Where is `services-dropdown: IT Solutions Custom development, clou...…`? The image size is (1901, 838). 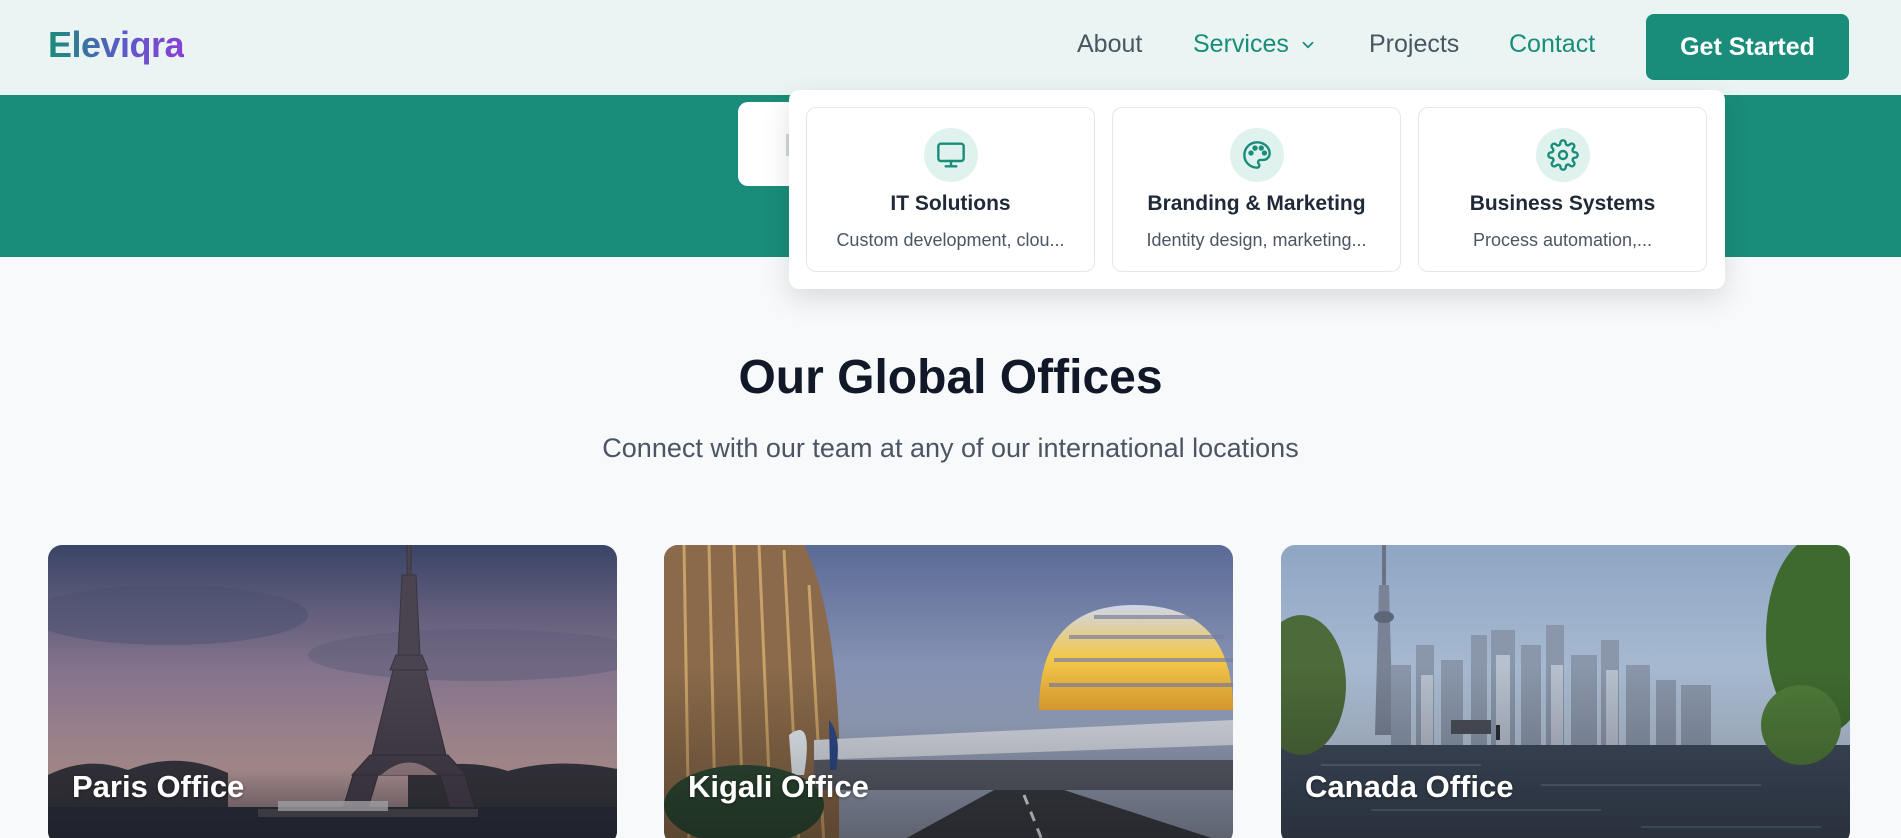
services-dropdown: IT Solutions Custom development, clou...… is located at coordinates (1257, 189).